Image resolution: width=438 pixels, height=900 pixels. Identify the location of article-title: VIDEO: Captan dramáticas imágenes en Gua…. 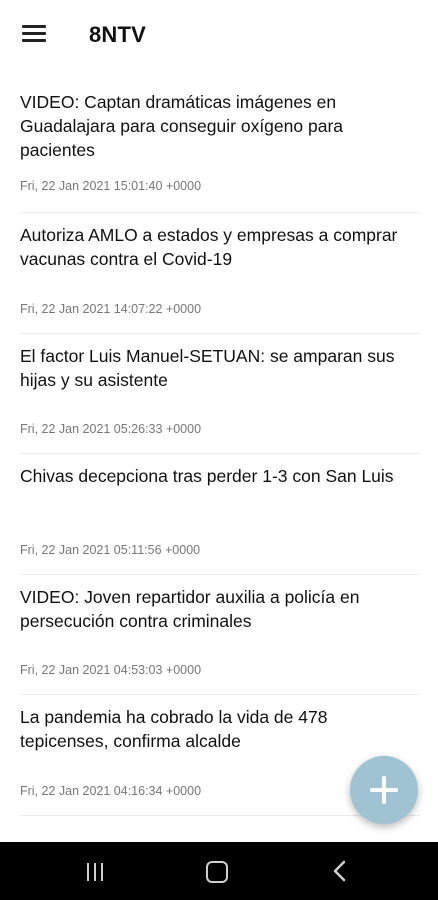
(181, 126).